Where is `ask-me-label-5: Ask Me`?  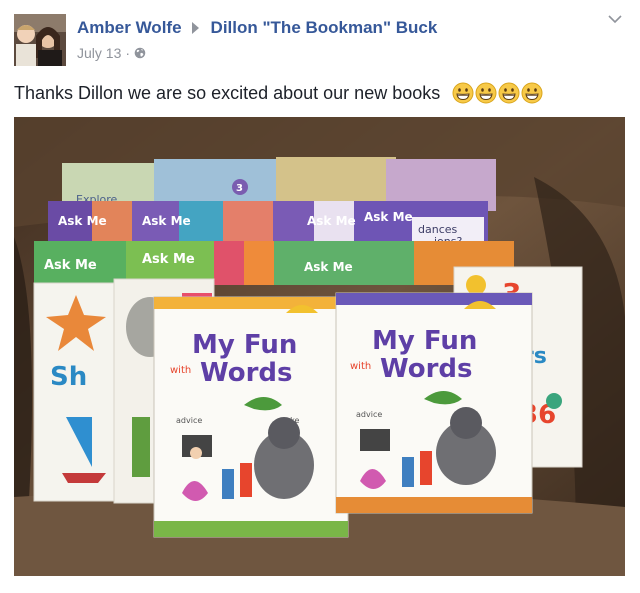 ask-me-label-5: Ask Me is located at coordinates (70, 265).